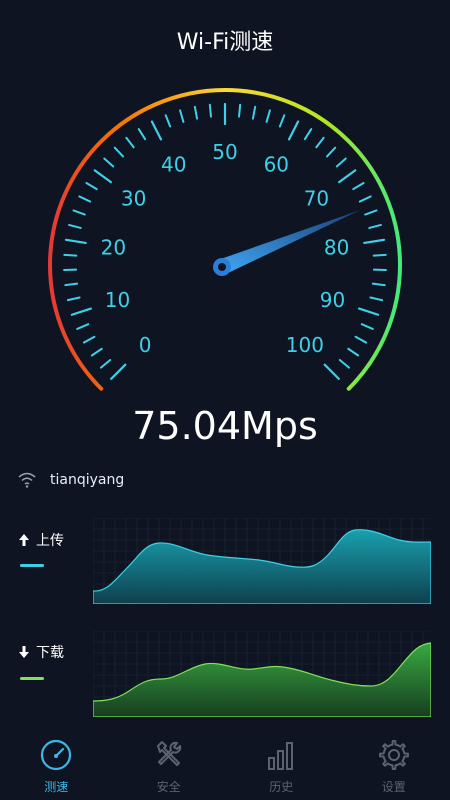 The width and height of the screenshot is (450, 800). Describe the element at coordinates (50, 541) in the screenshot. I see `upload-label: 上传` at that location.